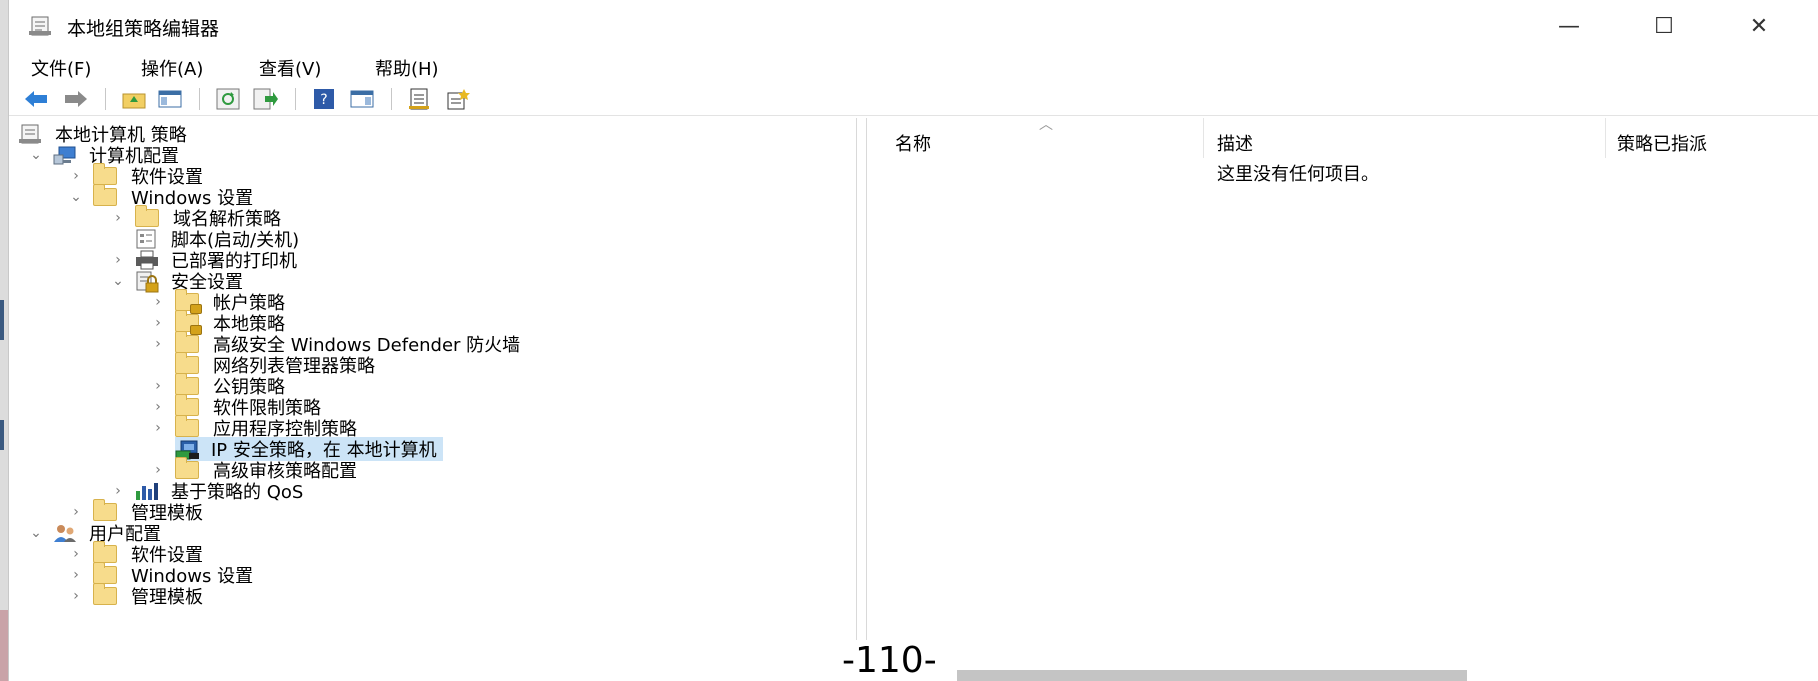  I want to click on up-folder-icon, so click(134, 99).